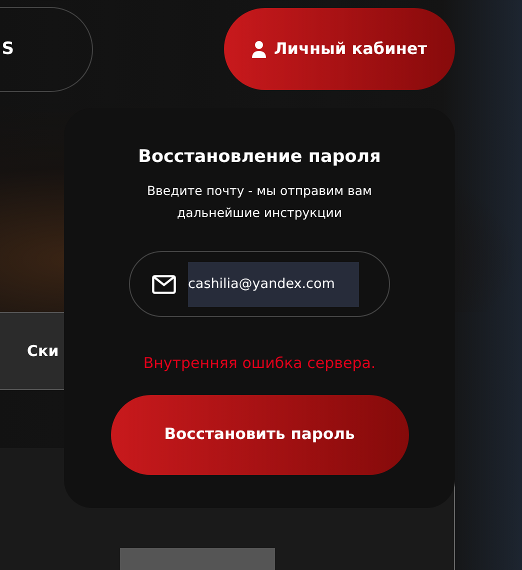  I want to click on error-message: Внутренняя ошибка сервера., so click(259, 363).